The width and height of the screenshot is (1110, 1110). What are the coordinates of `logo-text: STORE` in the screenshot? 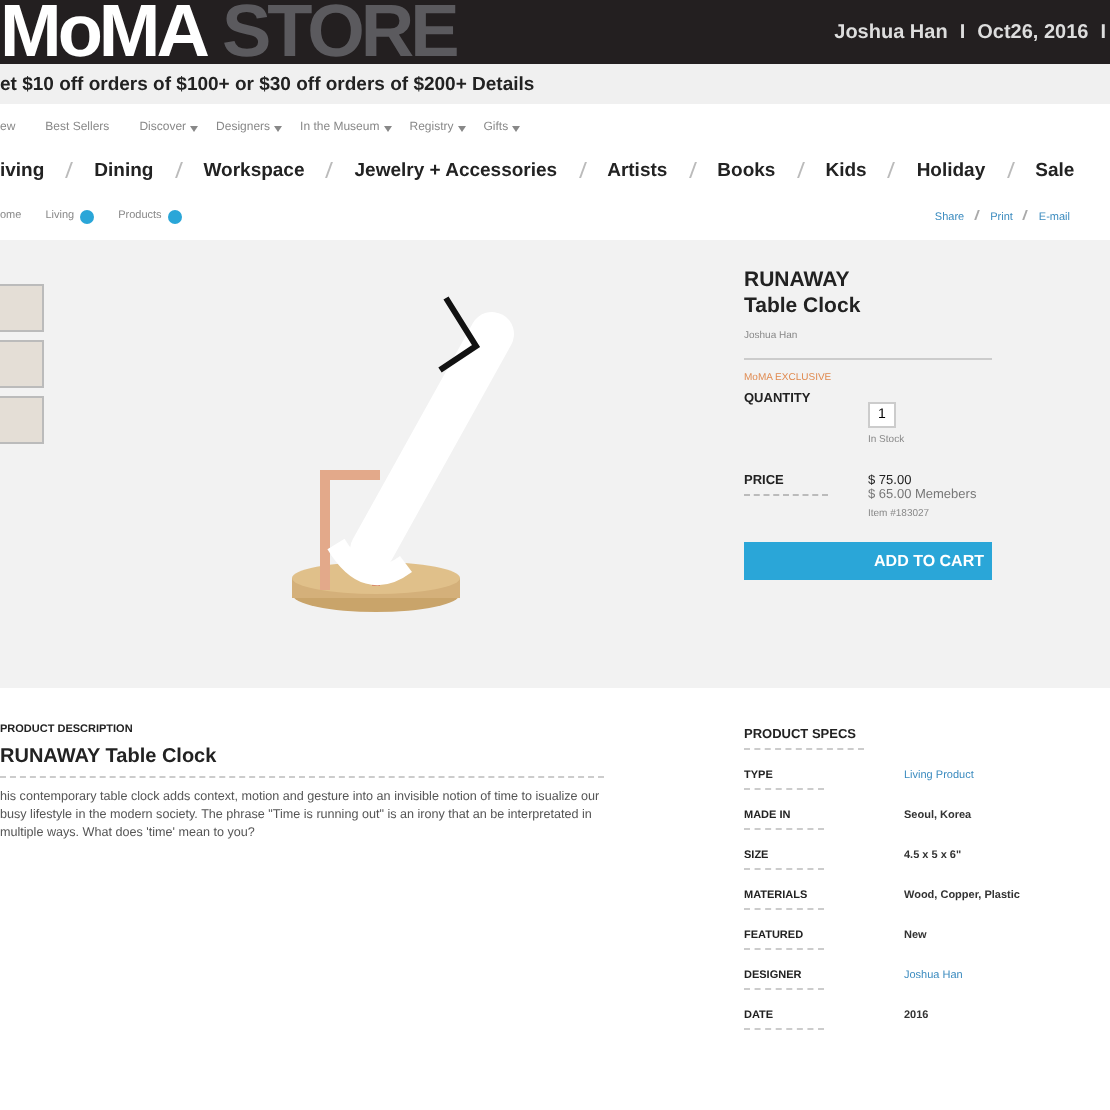 It's located at (338, 32).